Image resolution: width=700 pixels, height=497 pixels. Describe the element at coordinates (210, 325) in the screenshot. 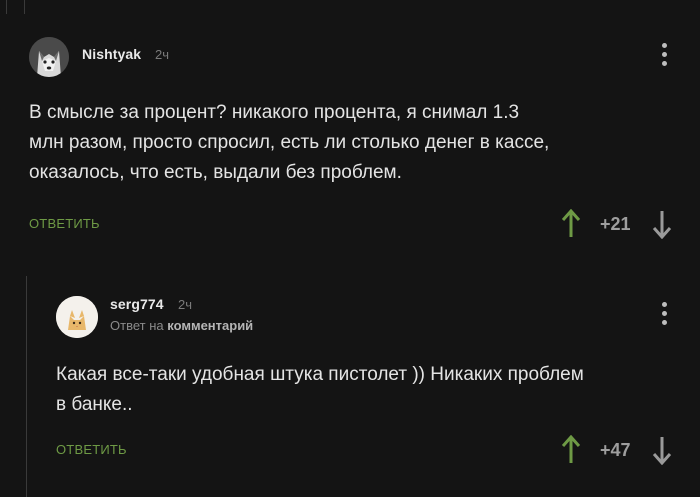

I see `reply-to-link: комментарий` at that location.